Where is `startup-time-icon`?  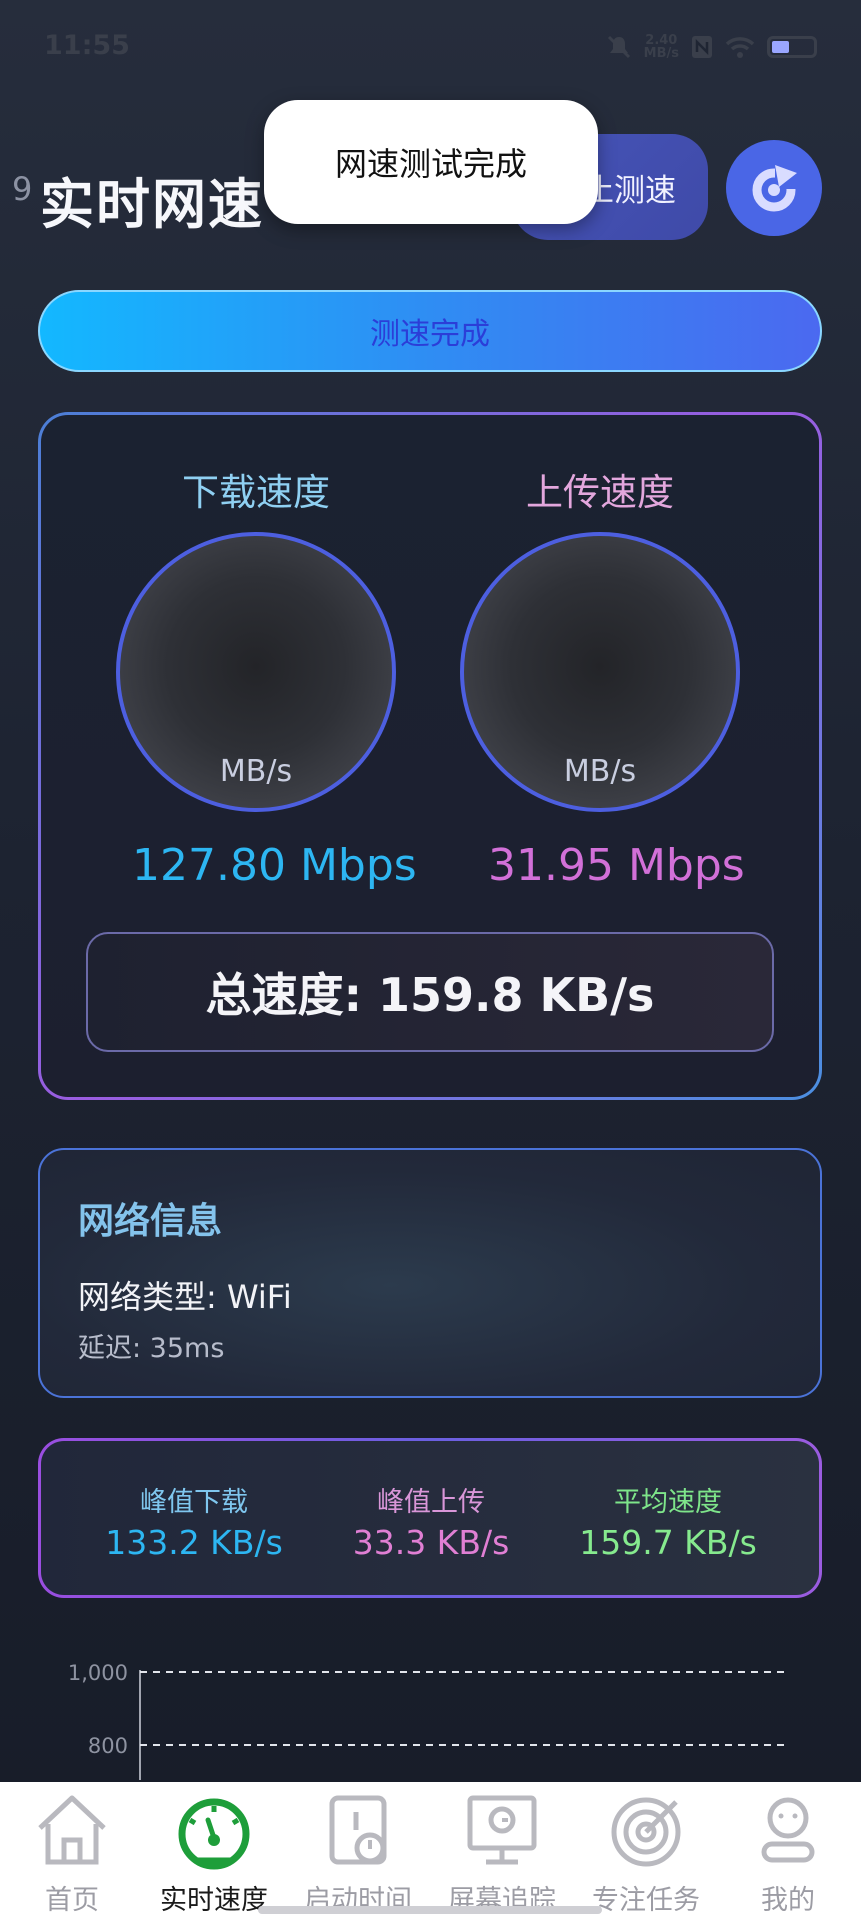 startup-time-icon is located at coordinates (358, 1830).